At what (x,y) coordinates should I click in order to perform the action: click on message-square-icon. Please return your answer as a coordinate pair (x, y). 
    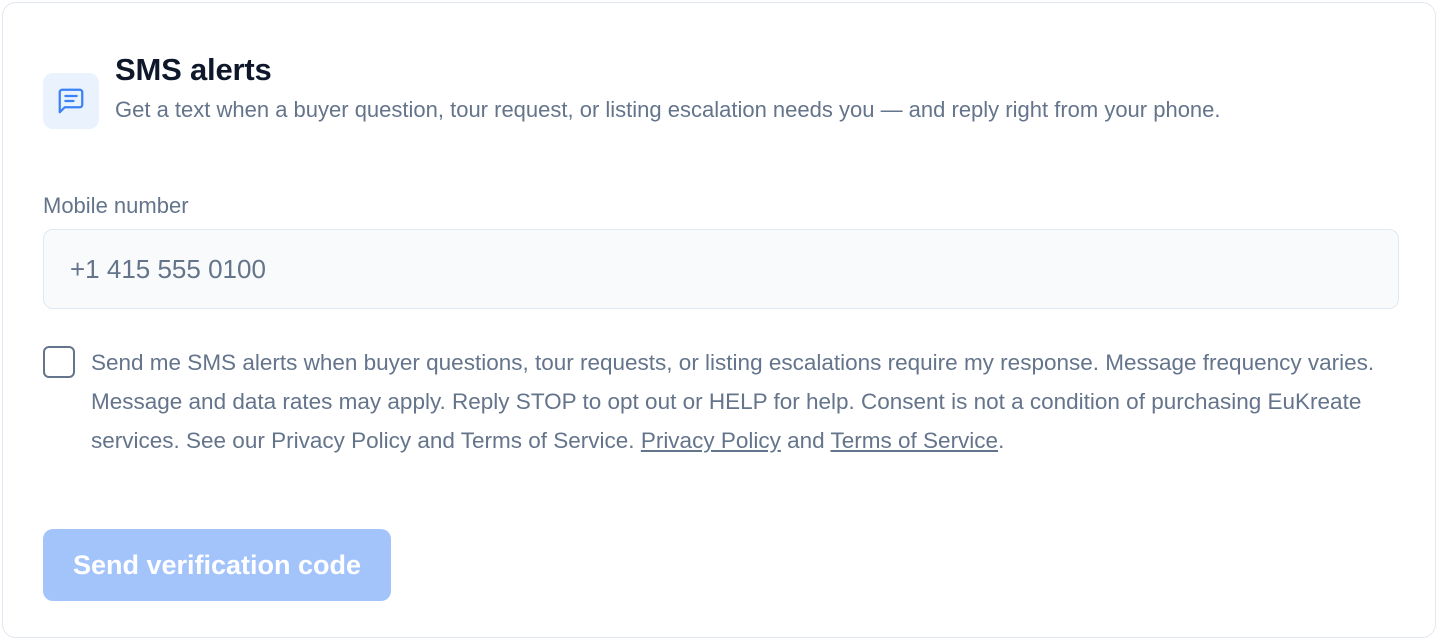
    Looking at the image, I should click on (71, 101).